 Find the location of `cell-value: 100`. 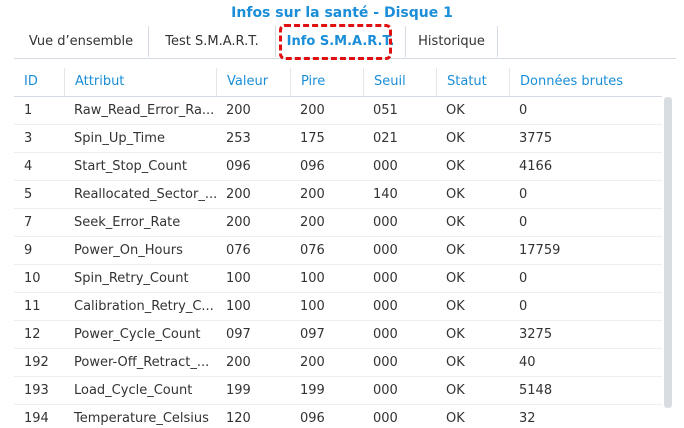

cell-value: 100 is located at coordinates (238, 306).